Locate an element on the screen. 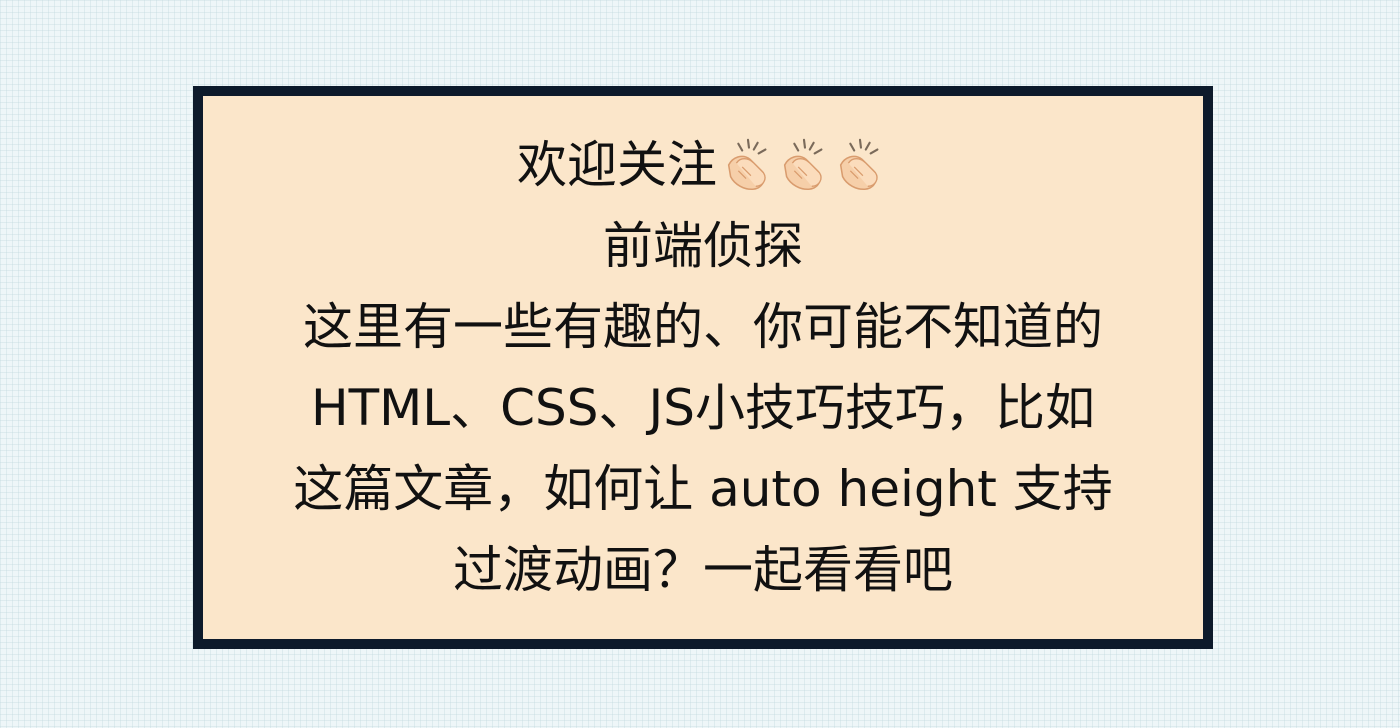  clap-icons is located at coordinates (805, 165).